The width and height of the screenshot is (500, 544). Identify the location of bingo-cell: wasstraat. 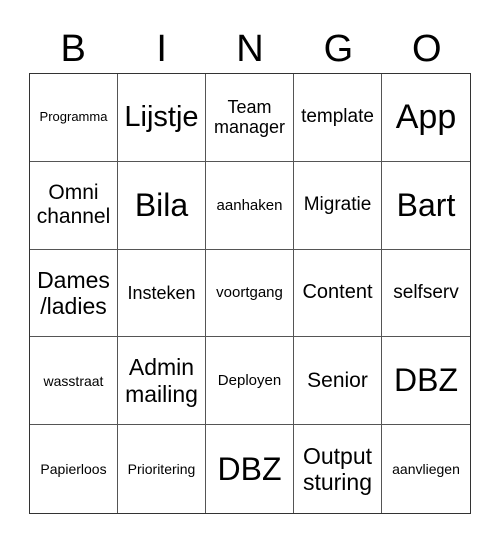
(74, 381).